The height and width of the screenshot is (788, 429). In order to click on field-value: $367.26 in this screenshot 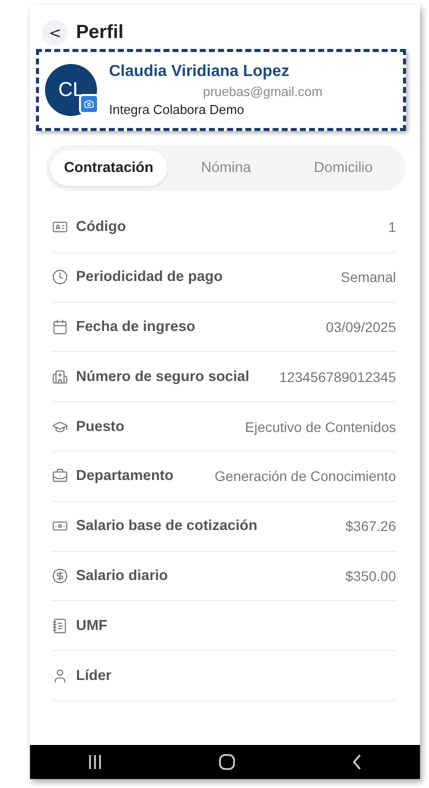, I will do `click(370, 526)`.